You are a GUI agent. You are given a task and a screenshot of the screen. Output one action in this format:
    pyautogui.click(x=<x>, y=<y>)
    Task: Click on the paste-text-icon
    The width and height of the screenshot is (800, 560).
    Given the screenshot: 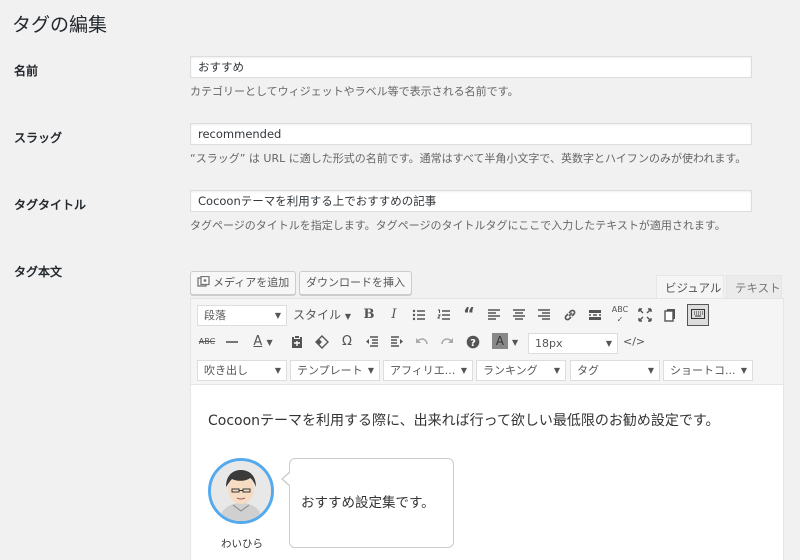 What is the action you would take?
    pyautogui.click(x=297, y=342)
    